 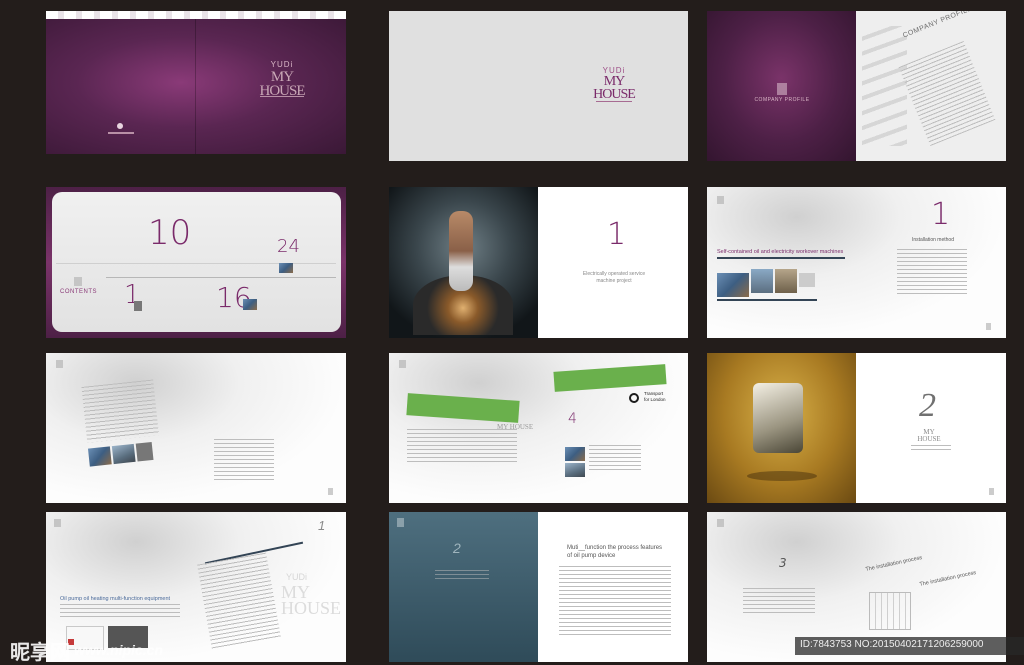 I want to click on teal-caption, so click(x=462, y=575).